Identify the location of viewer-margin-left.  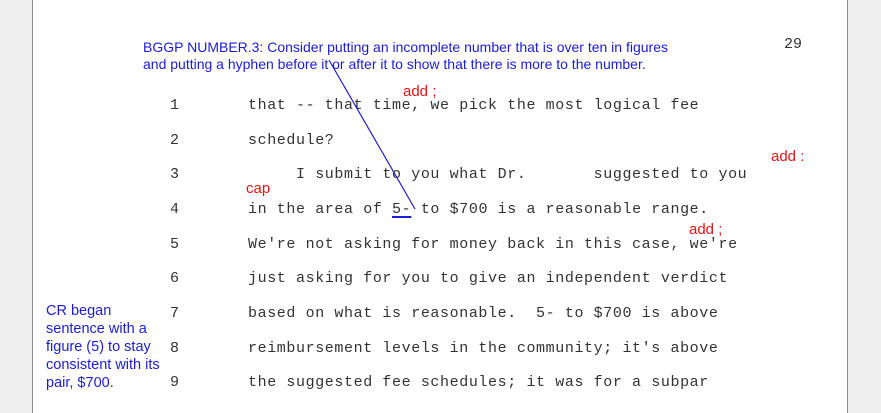
(16, 206).